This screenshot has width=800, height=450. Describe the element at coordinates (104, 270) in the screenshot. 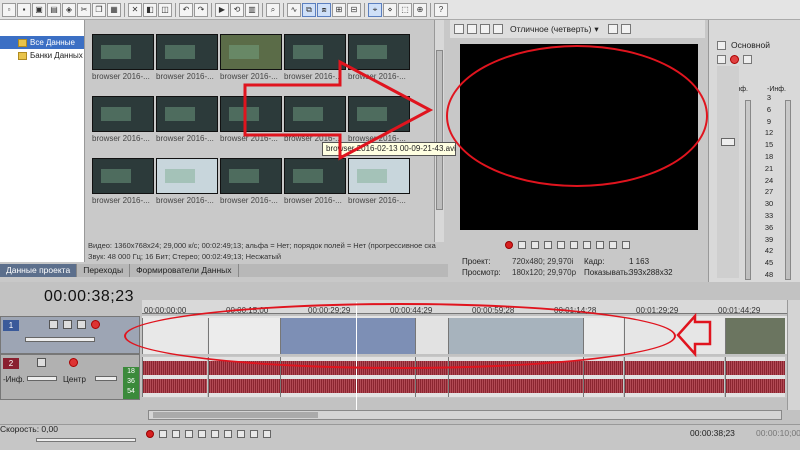

I see `tab-transitions: Переходы` at that location.